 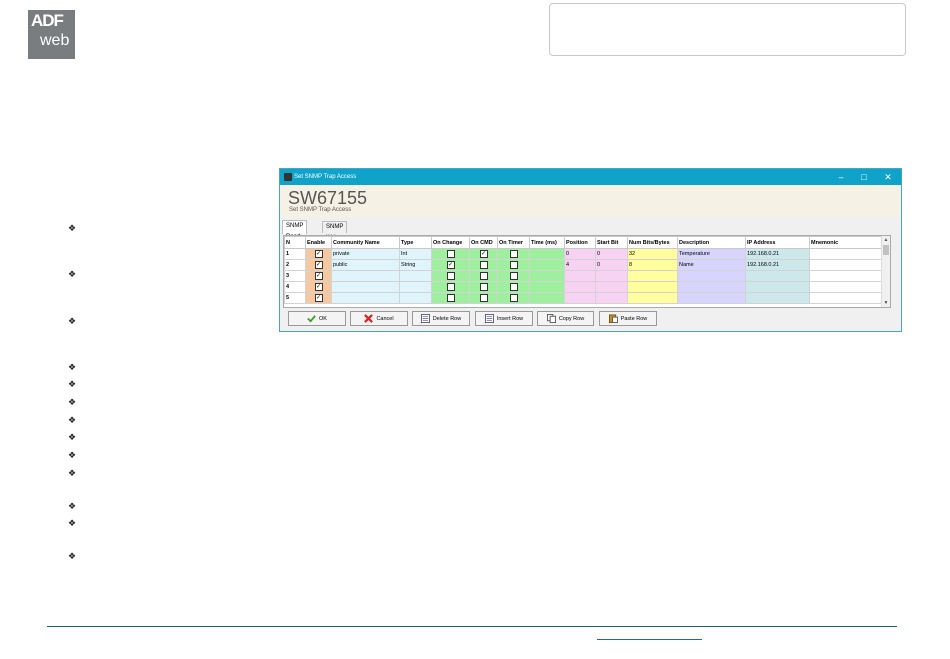 I want to click on table-cell: public, so click(x=365, y=265).